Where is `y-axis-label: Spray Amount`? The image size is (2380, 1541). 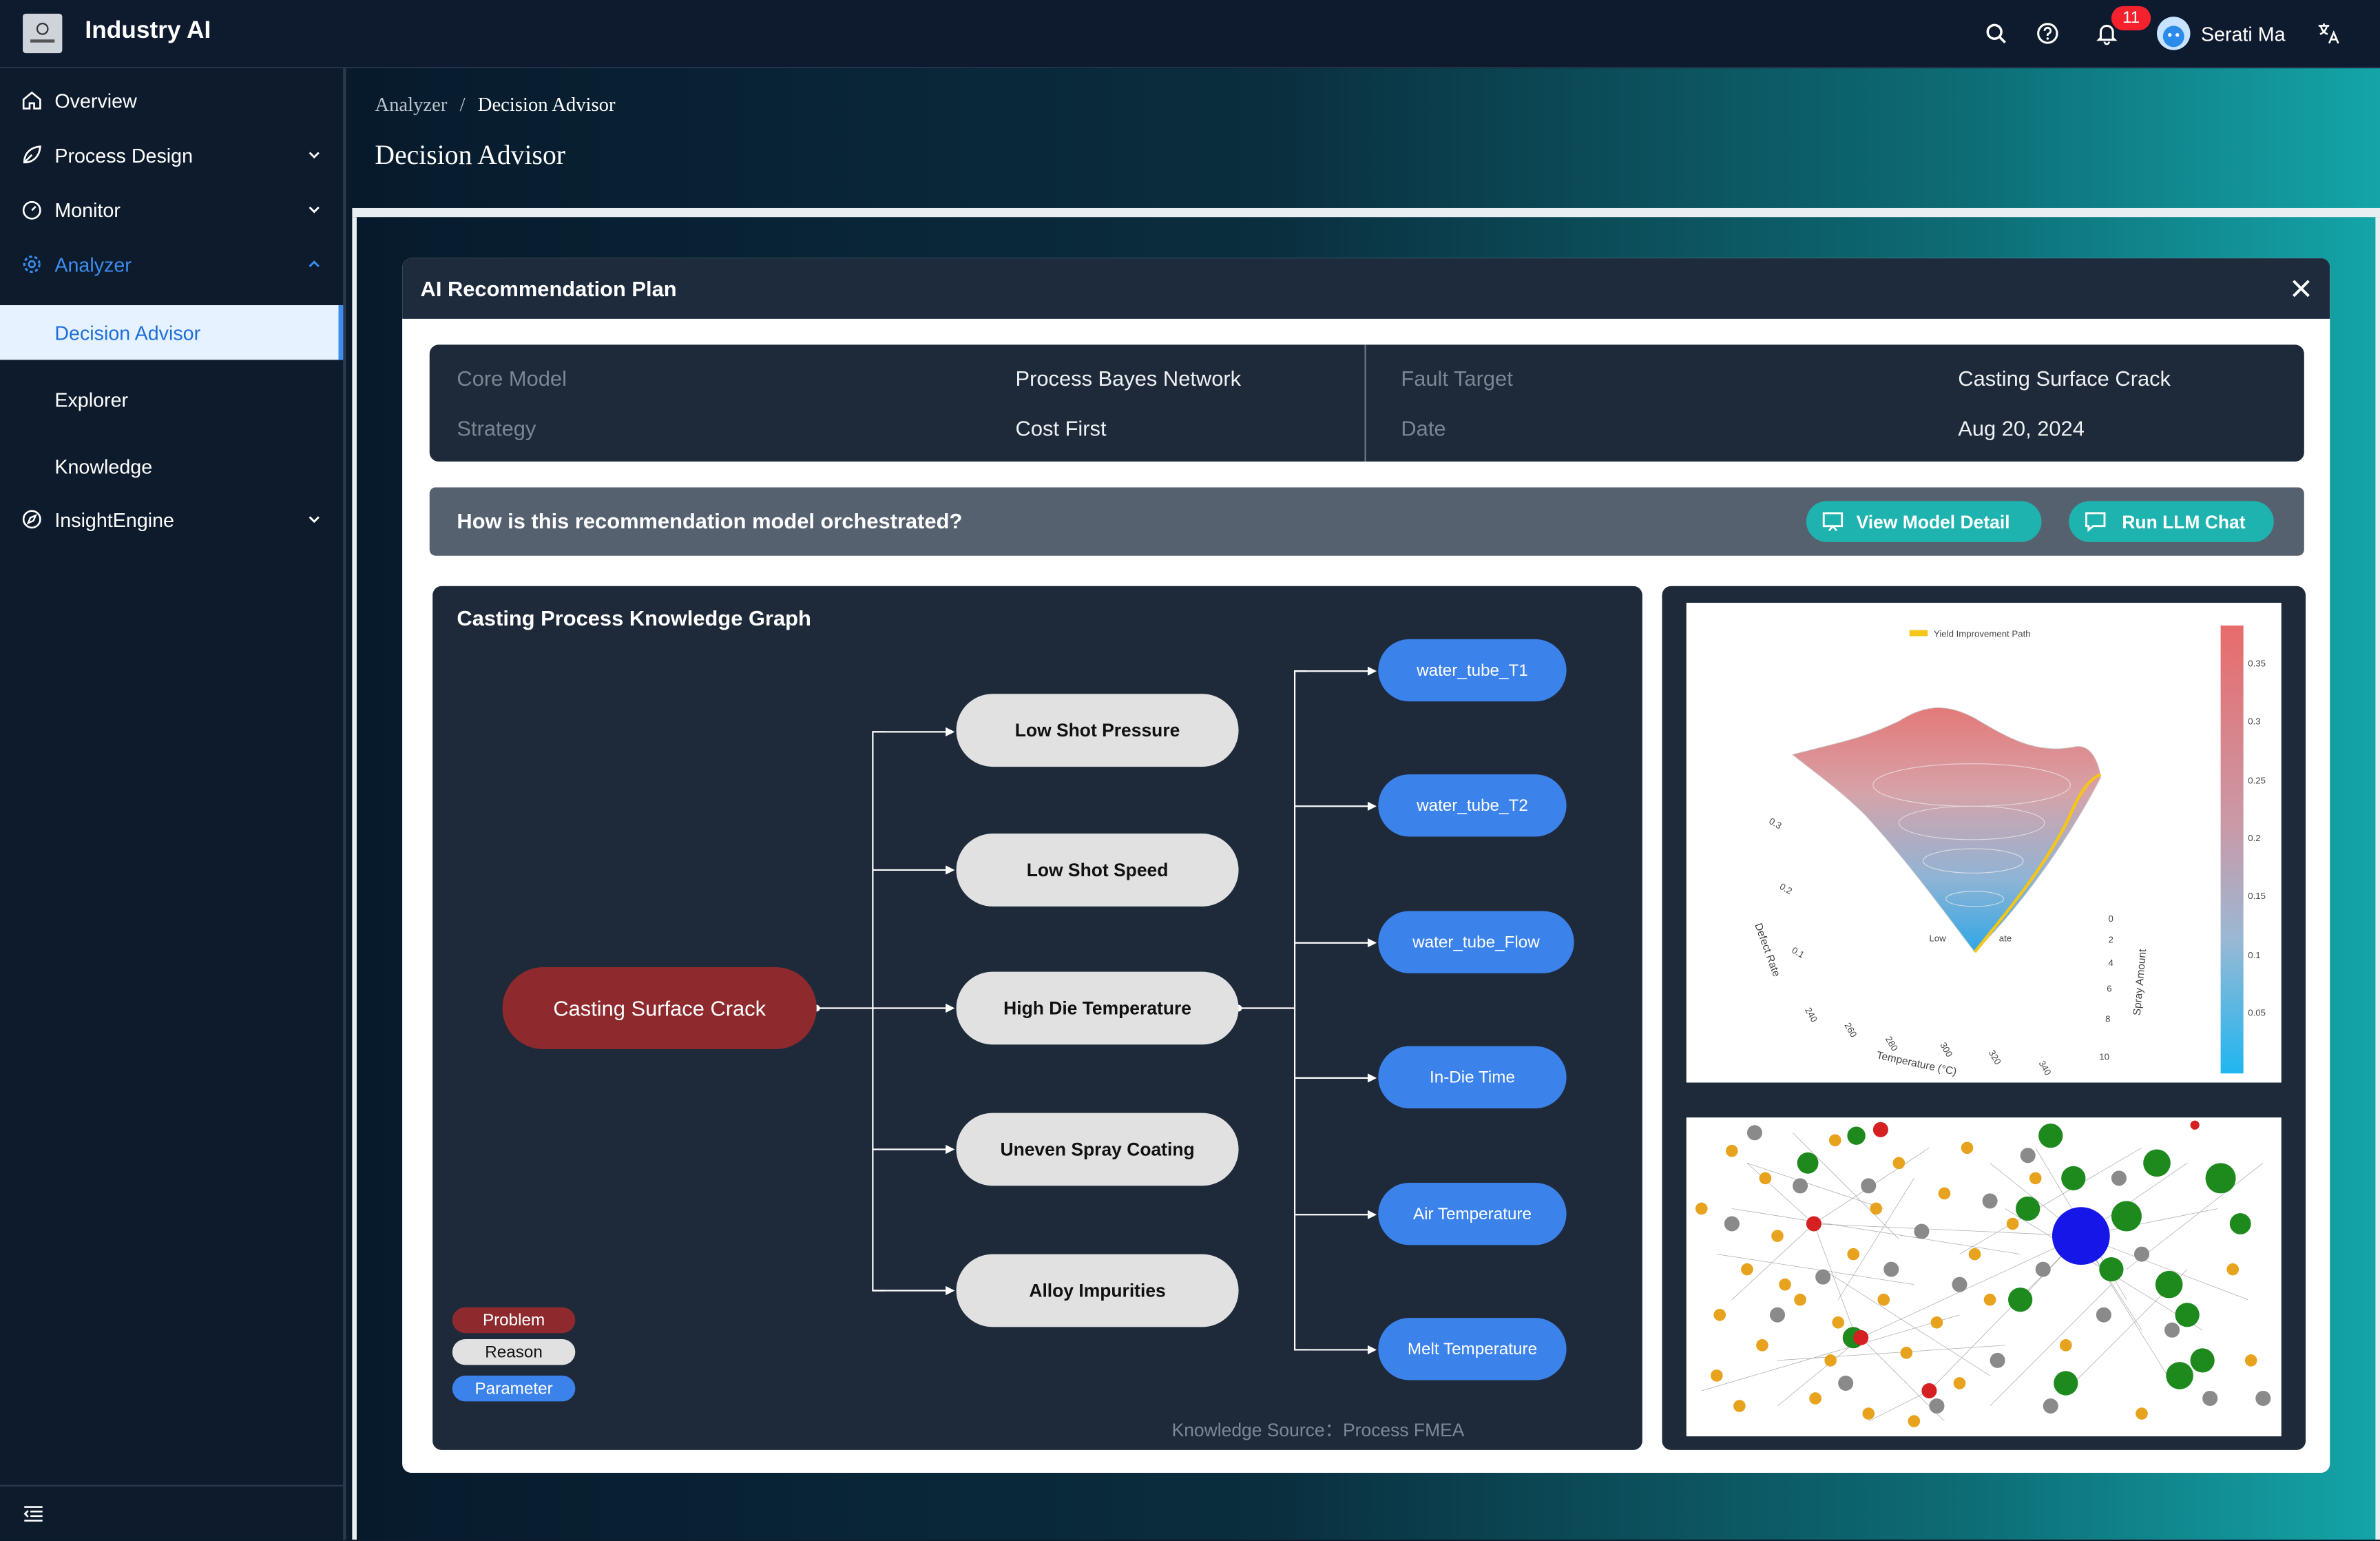 y-axis-label: Spray Amount is located at coordinates (2140, 982).